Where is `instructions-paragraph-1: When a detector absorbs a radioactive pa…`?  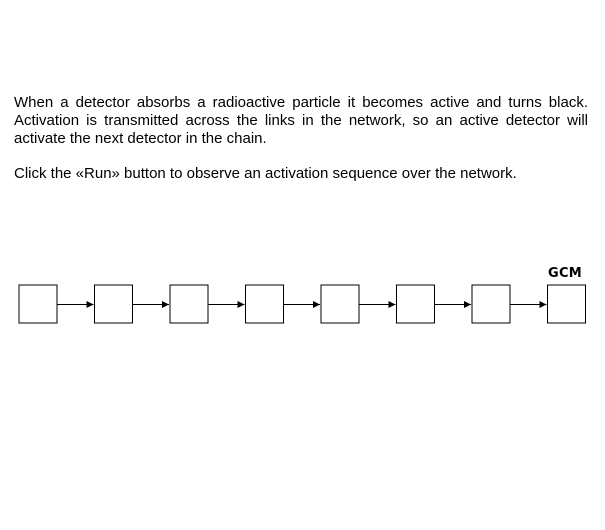 instructions-paragraph-1: When a detector absorbs a radioactive pa… is located at coordinates (301, 120).